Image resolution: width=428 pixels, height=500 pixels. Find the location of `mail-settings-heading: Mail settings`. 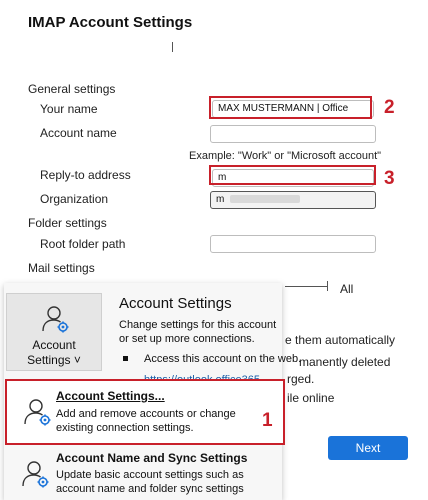

mail-settings-heading: Mail settings is located at coordinates (61, 268).